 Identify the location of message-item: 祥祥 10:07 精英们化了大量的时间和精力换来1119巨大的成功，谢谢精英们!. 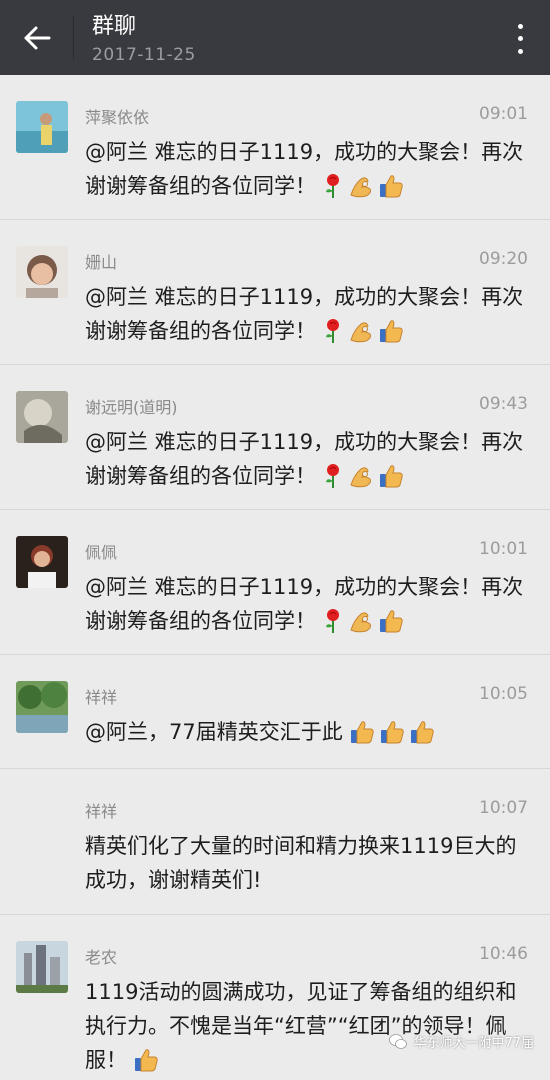
(275, 842).